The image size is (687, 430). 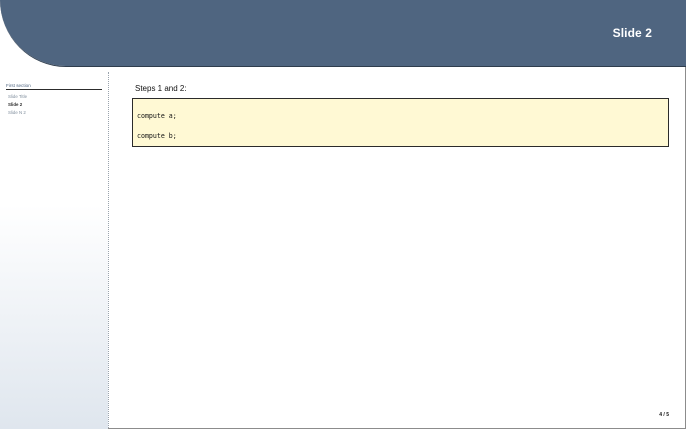 What do you see at coordinates (108, 250) in the screenshot?
I see `sidebar-divider` at bounding box center [108, 250].